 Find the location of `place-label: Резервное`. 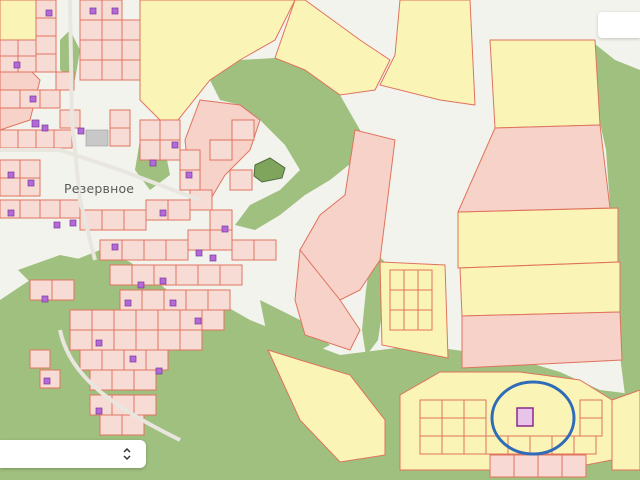

place-label: Резервное is located at coordinates (99, 188).